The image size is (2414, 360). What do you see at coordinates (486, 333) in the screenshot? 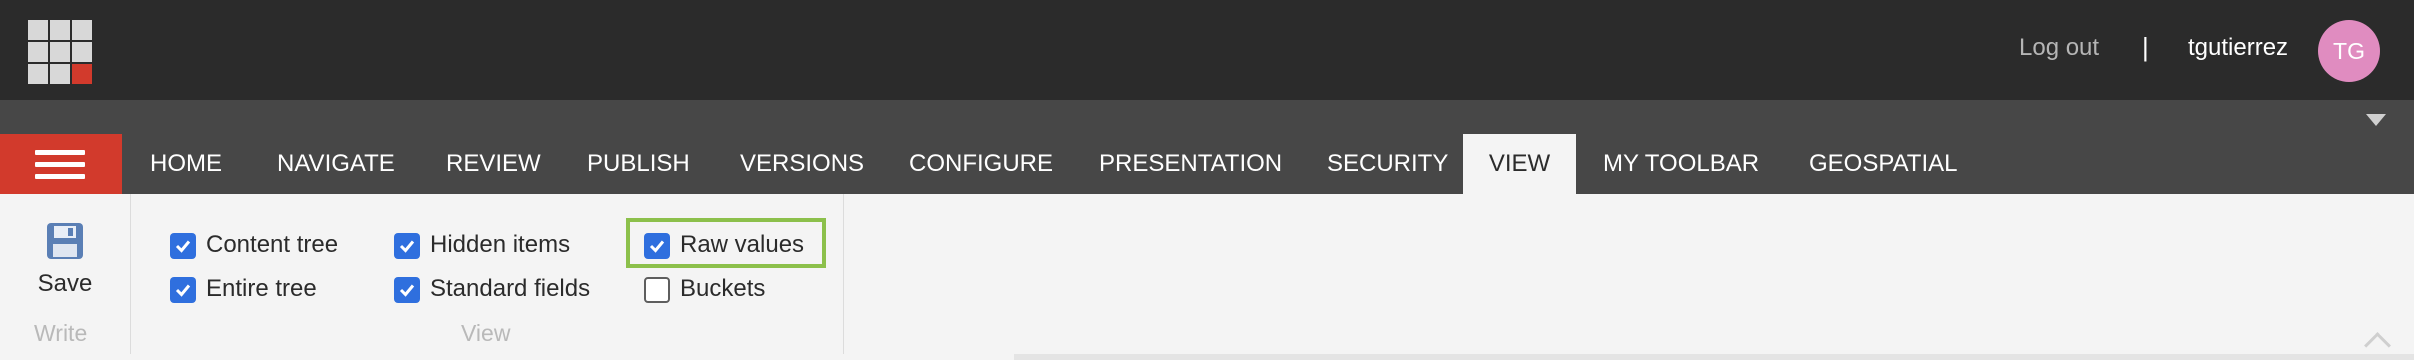
I see `view-group-label: View` at bounding box center [486, 333].